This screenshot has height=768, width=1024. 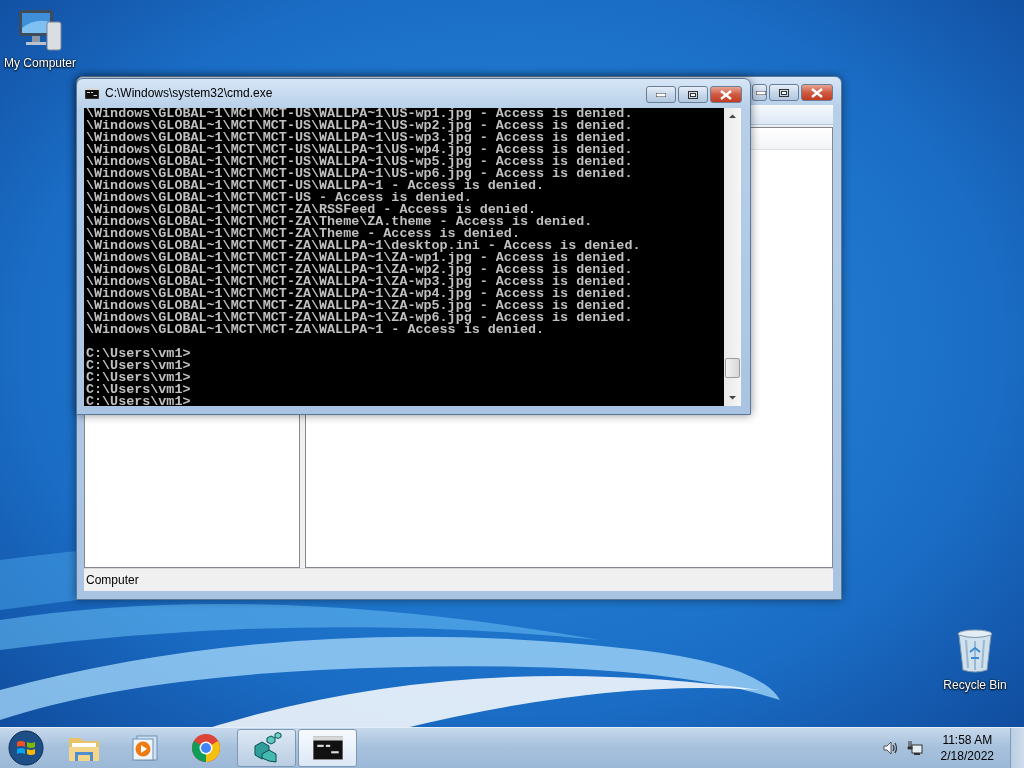 I want to click on desktop-icon-label: Recycle Bin, so click(x=975, y=685).